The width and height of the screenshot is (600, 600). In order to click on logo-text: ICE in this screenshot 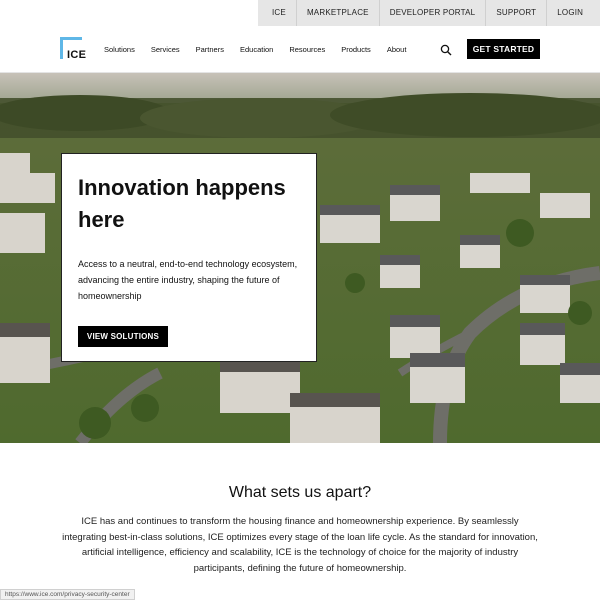, I will do `click(77, 55)`.